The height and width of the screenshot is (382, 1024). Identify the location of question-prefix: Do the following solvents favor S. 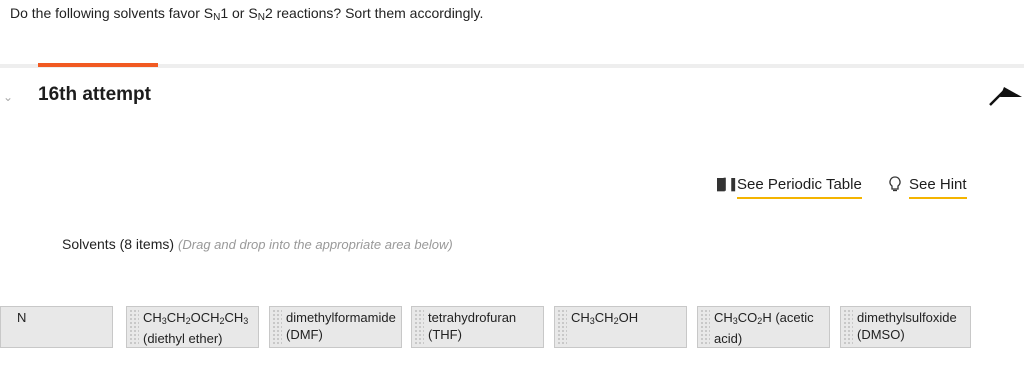
(112, 13).